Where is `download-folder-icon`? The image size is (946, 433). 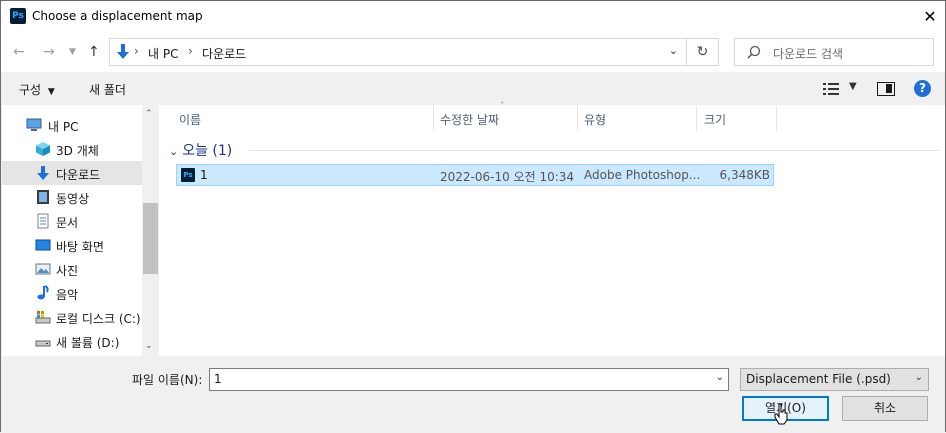 download-folder-icon is located at coordinates (123, 51).